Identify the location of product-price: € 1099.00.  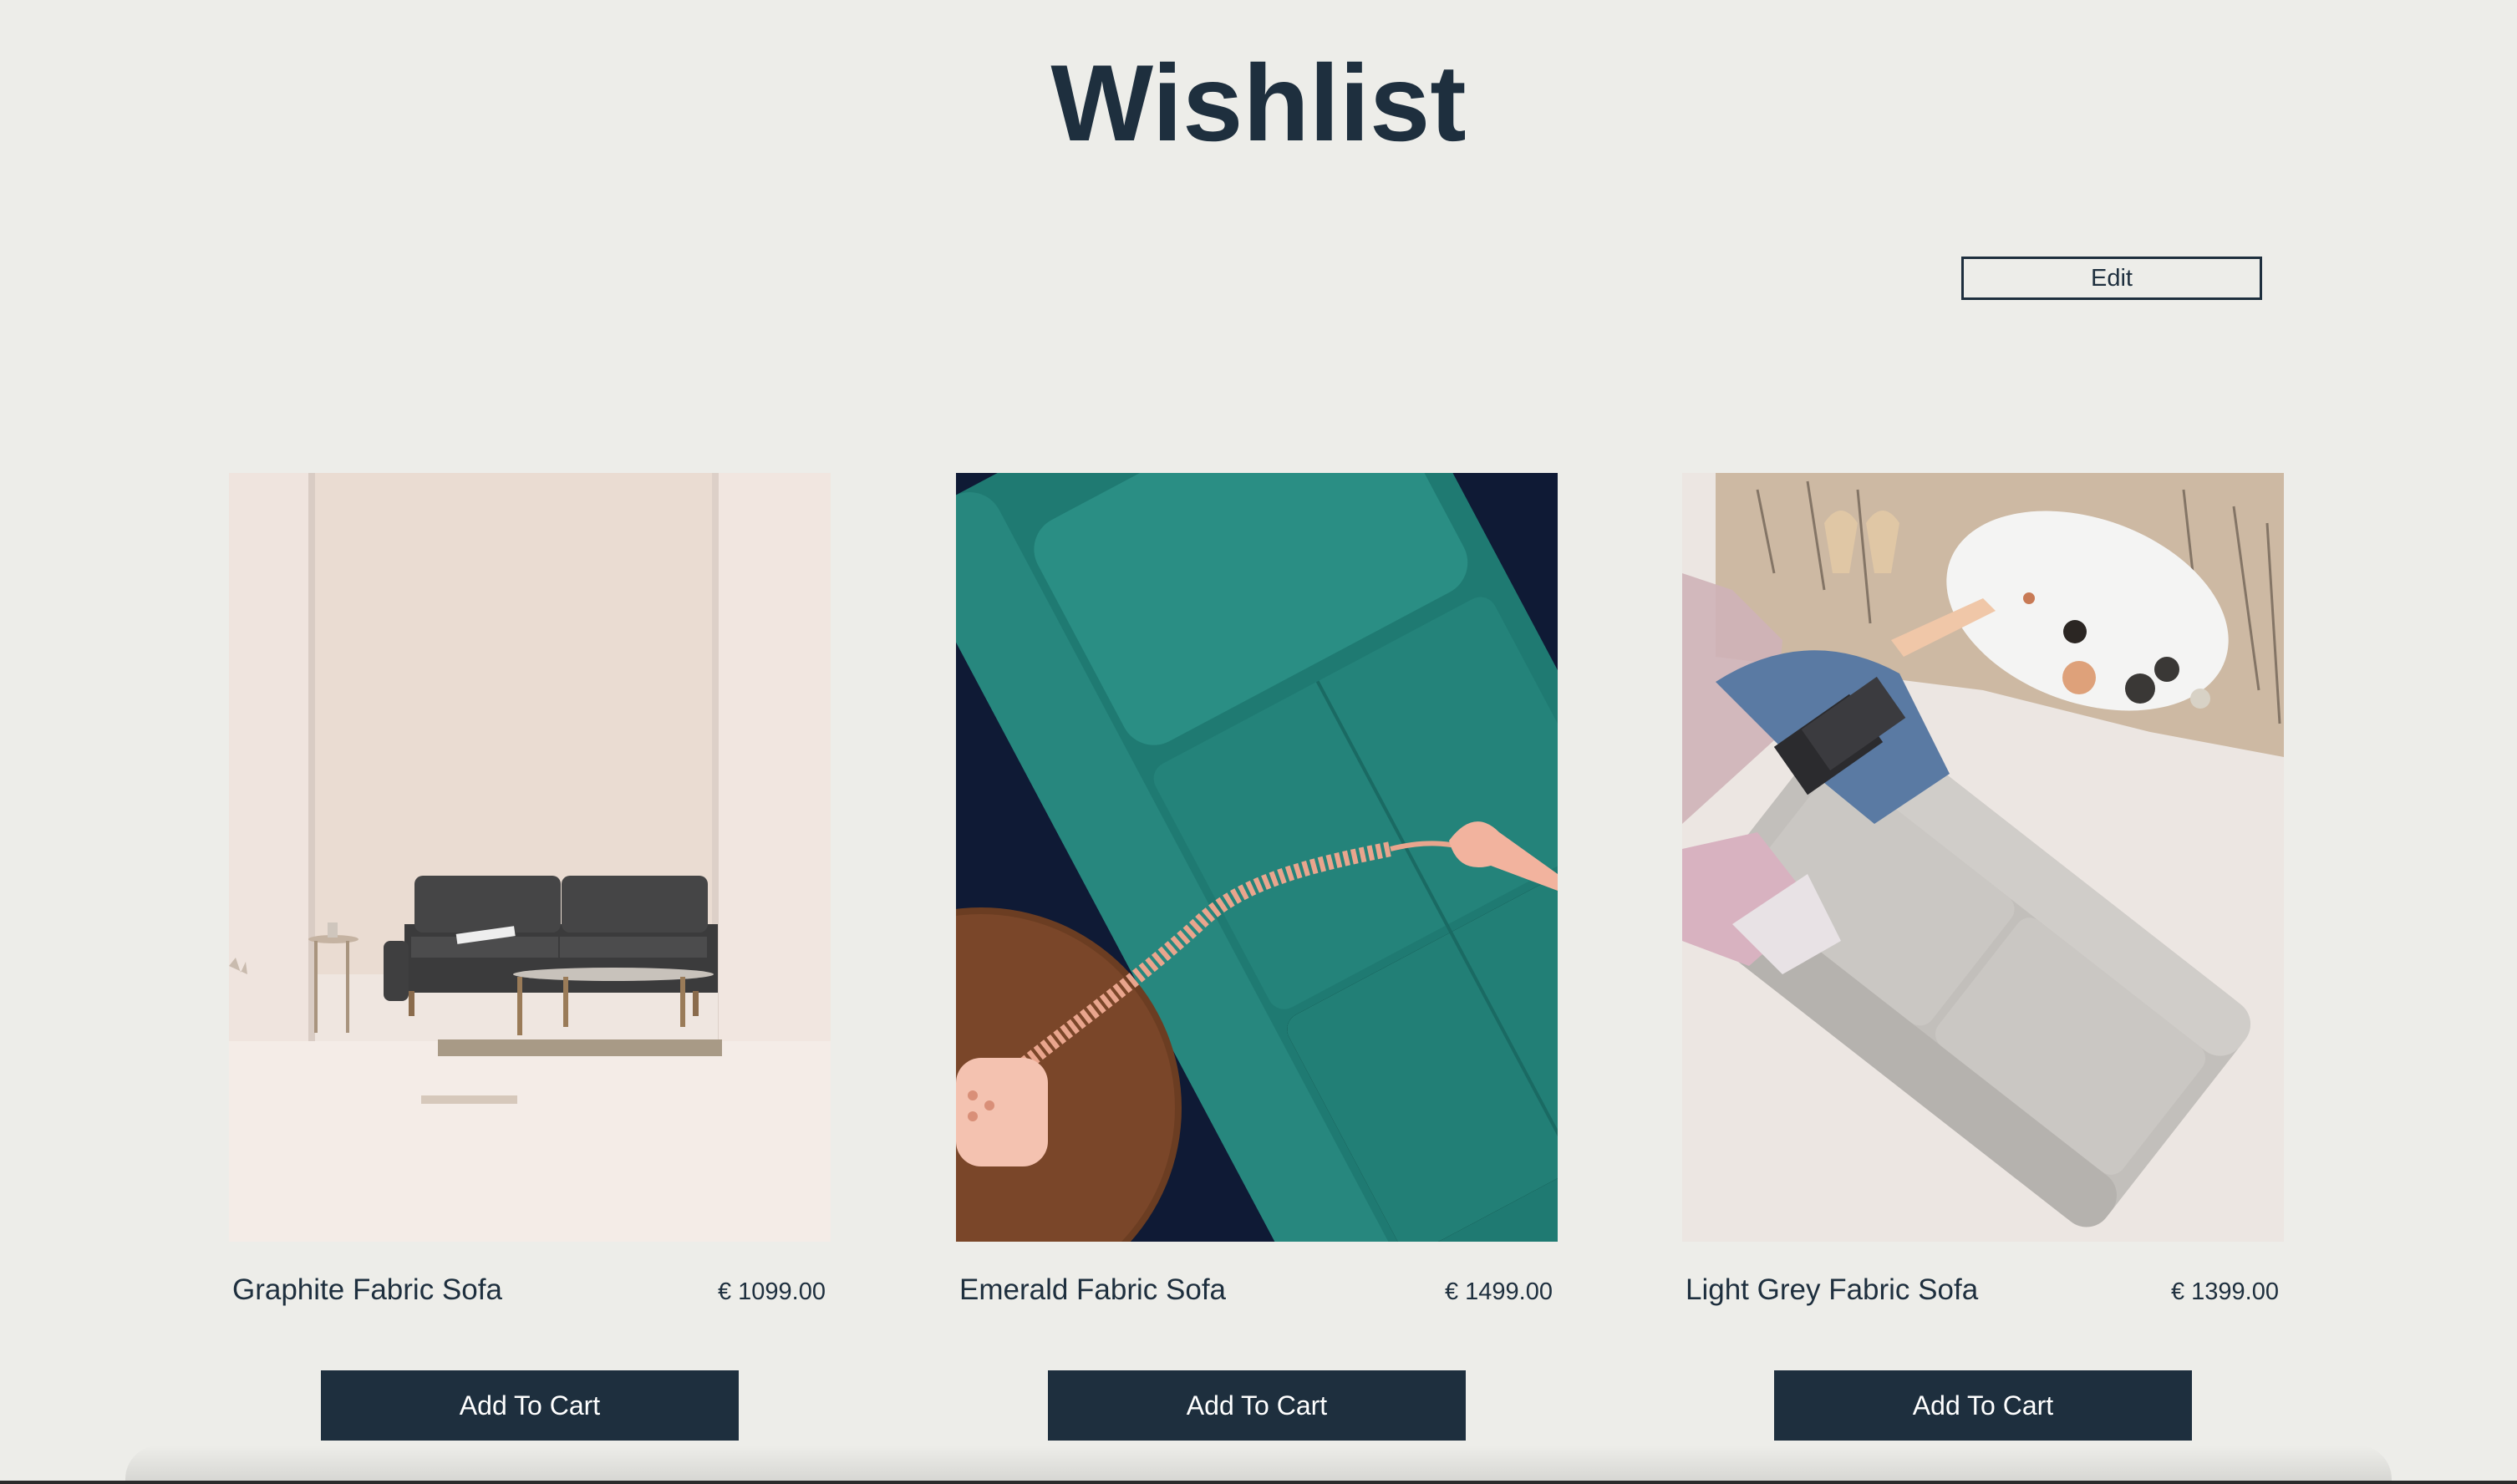
(771, 1291).